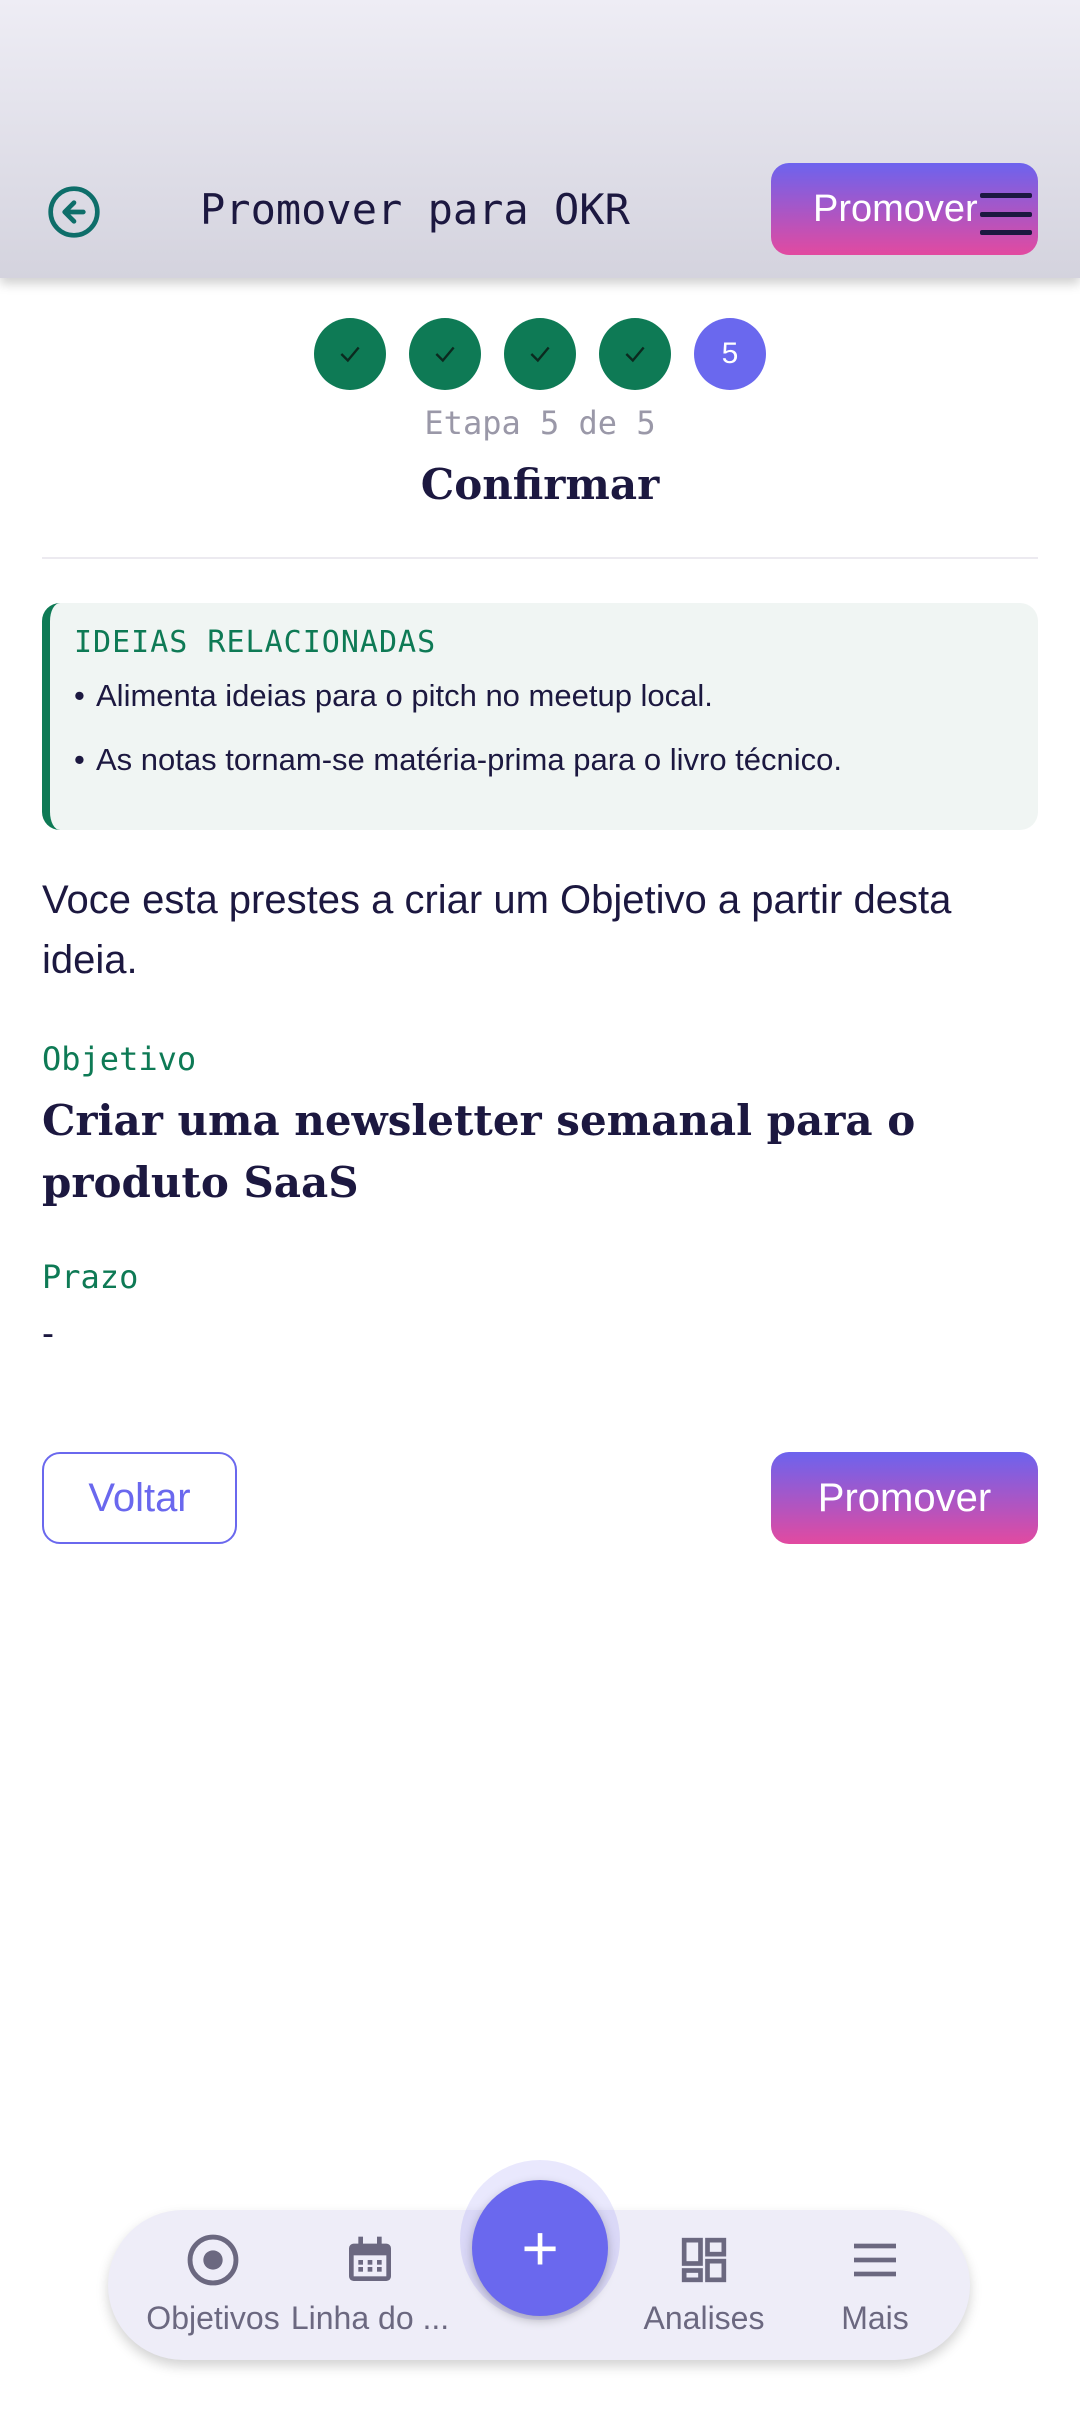  I want to click on nav-label: Analises, so click(704, 2318).